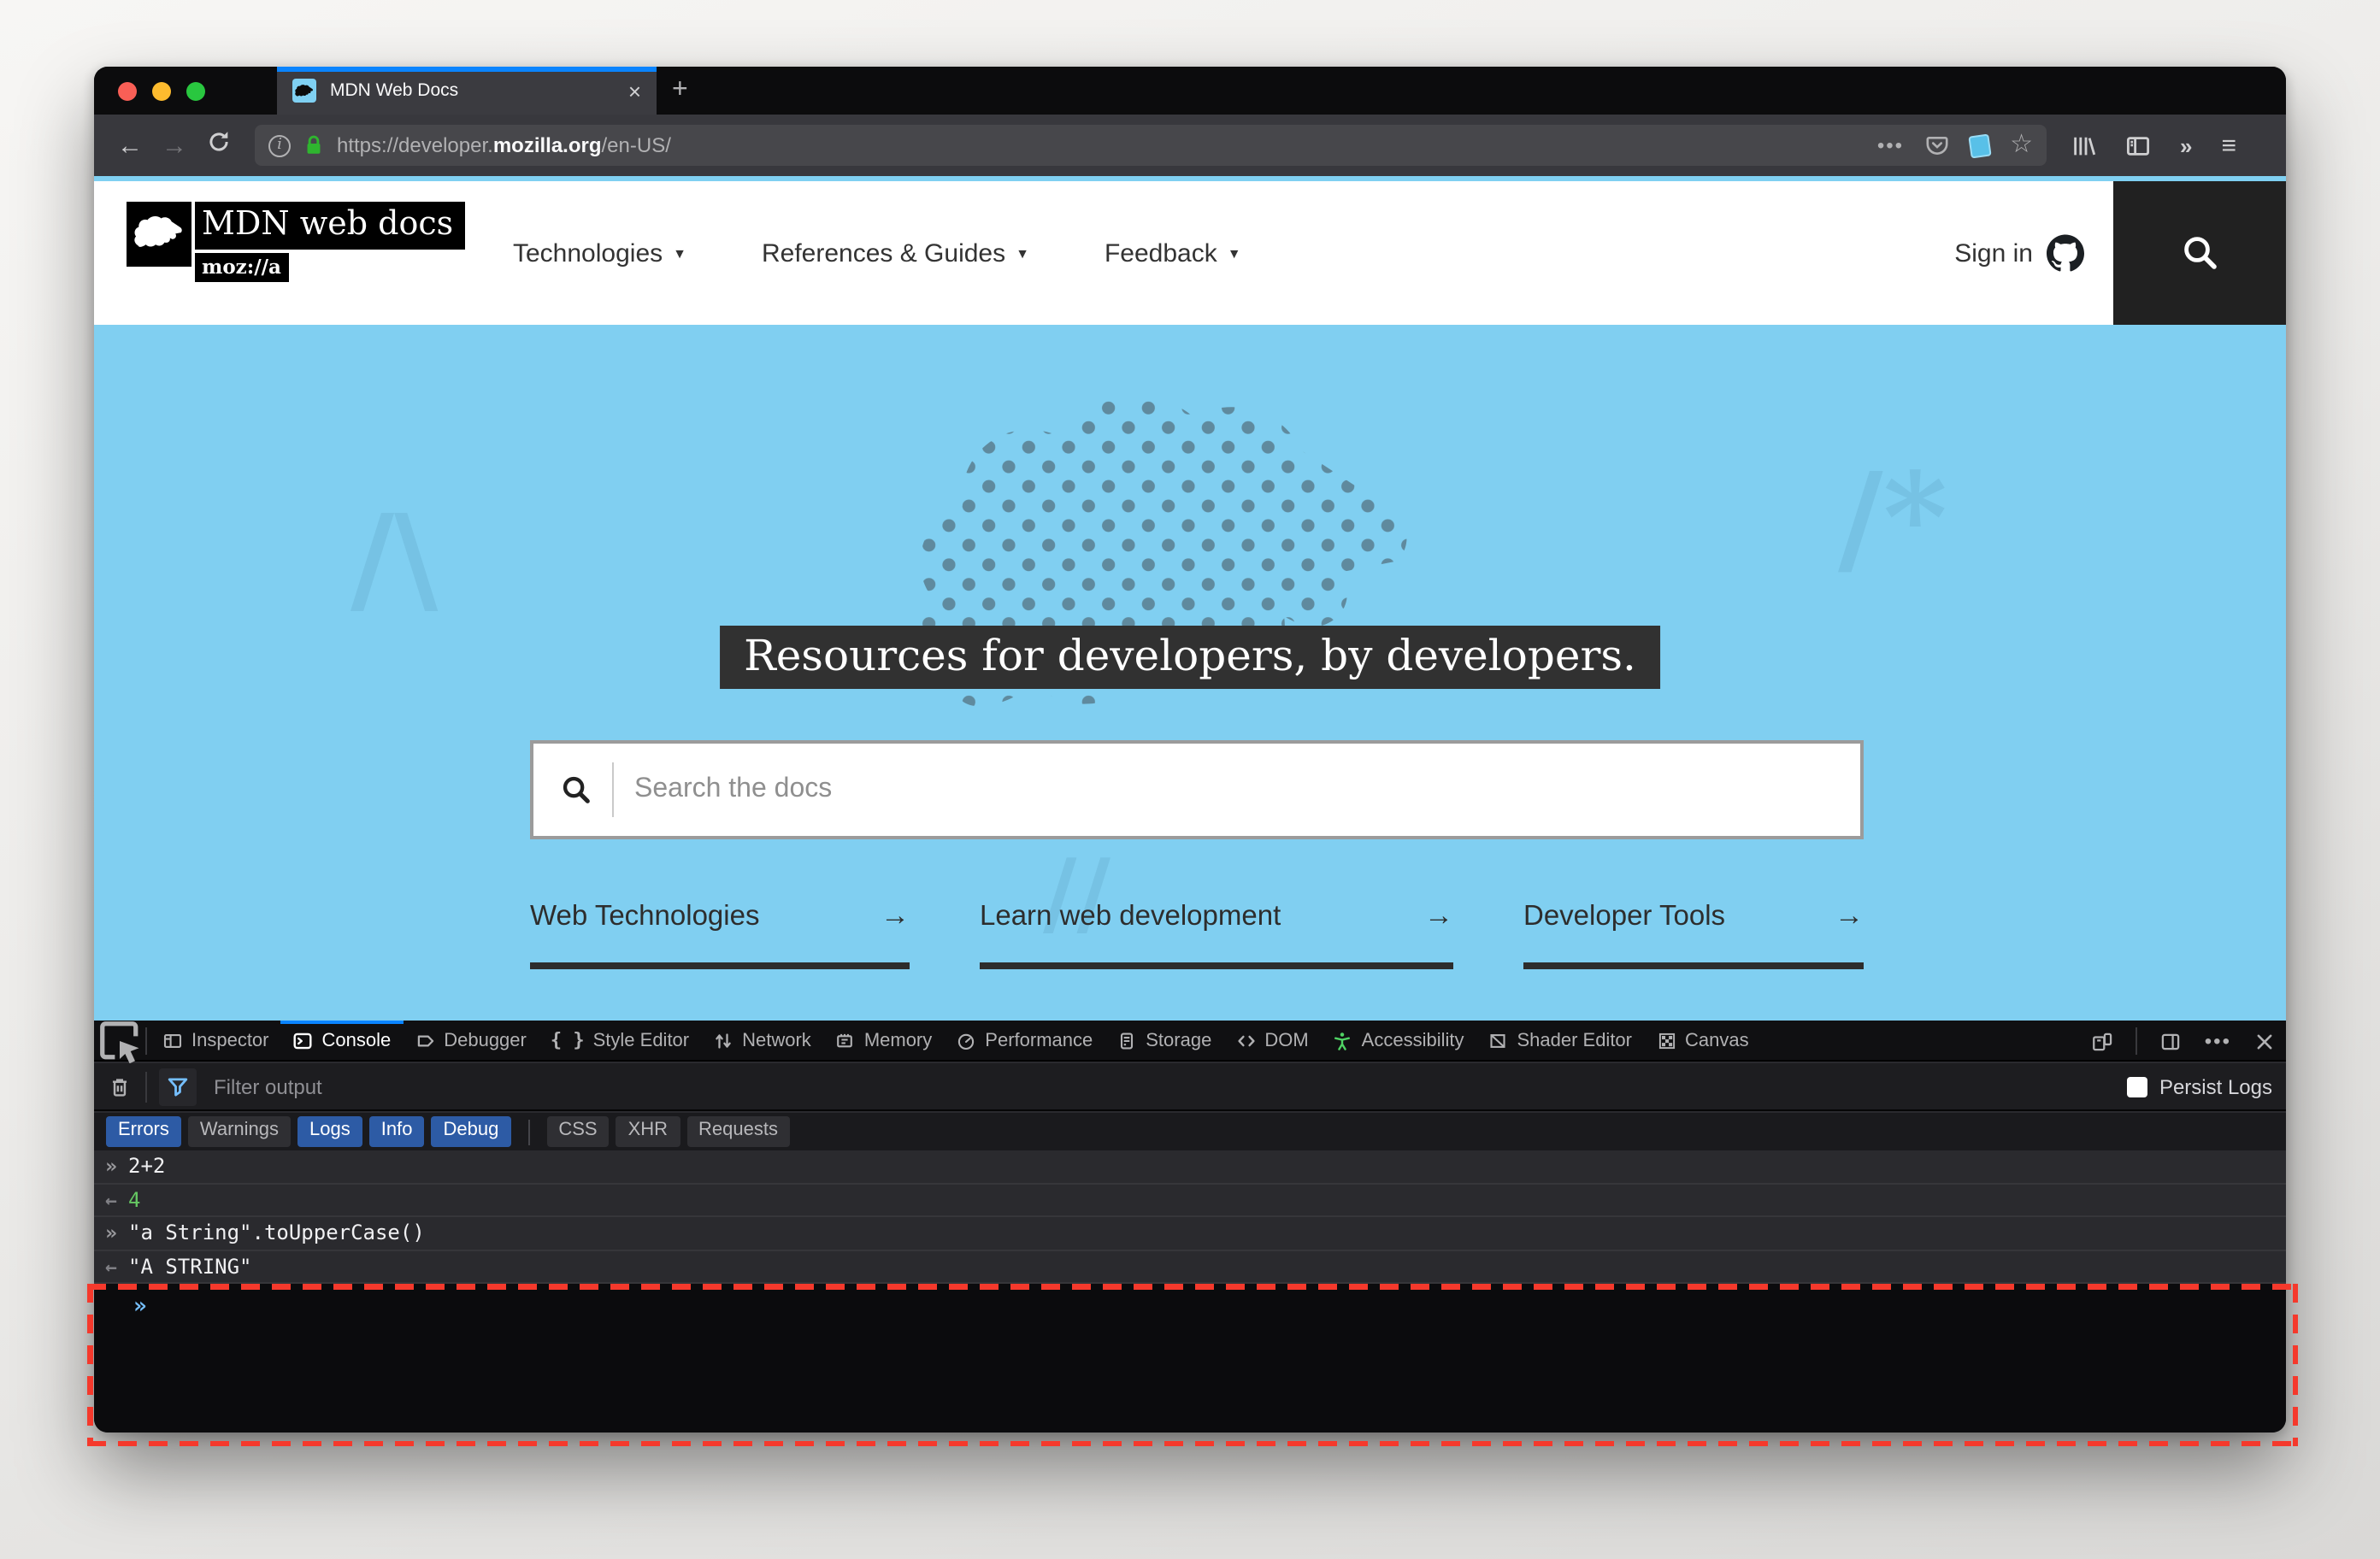  What do you see at coordinates (280, 145) in the screenshot?
I see `page-info-icon: i` at bounding box center [280, 145].